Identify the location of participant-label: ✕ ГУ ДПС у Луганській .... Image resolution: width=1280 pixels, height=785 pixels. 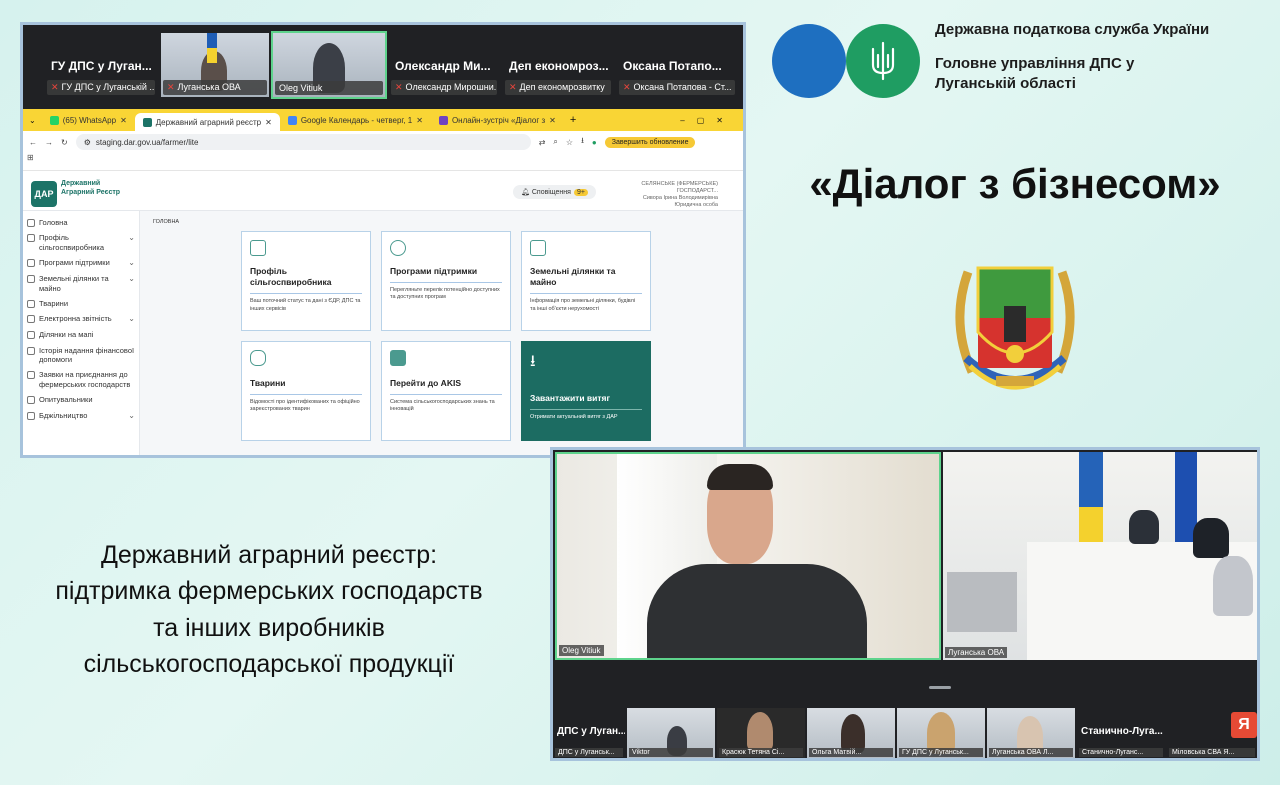
(101, 87).